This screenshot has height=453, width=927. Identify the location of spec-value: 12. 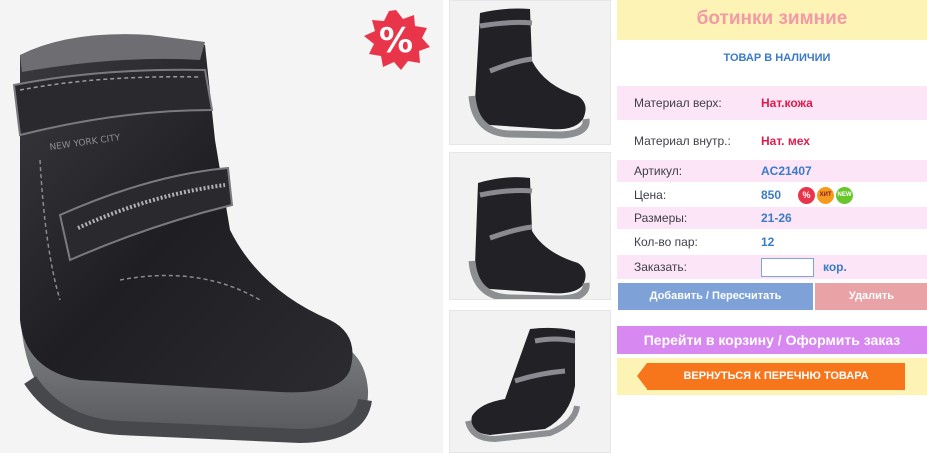
(768, 242).